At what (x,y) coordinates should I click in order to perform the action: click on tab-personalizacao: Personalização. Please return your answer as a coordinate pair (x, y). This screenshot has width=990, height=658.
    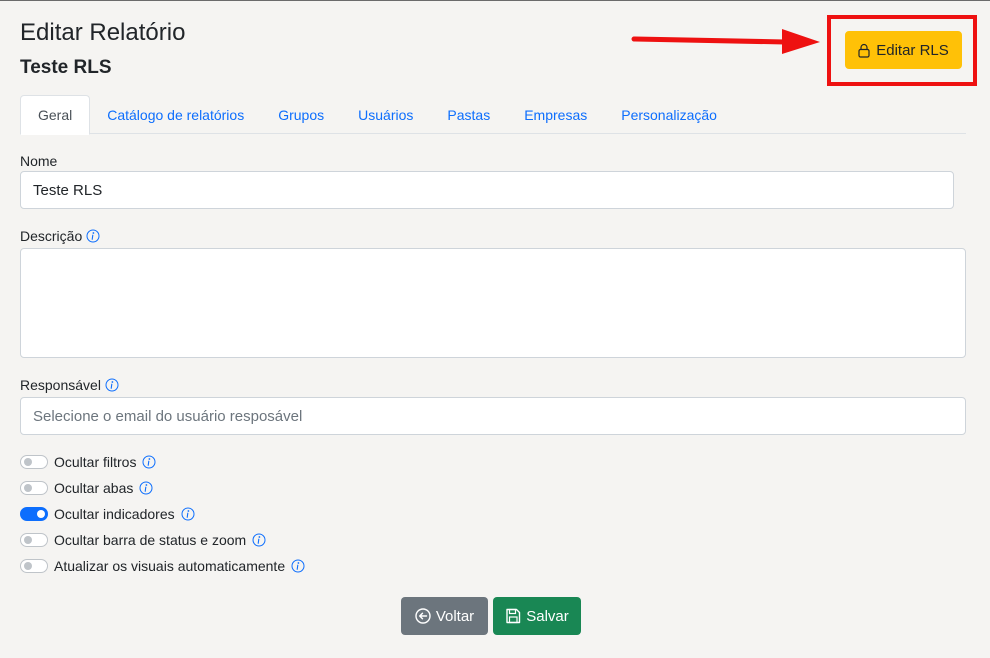
    Looking at the image, I should click on (669, 114).